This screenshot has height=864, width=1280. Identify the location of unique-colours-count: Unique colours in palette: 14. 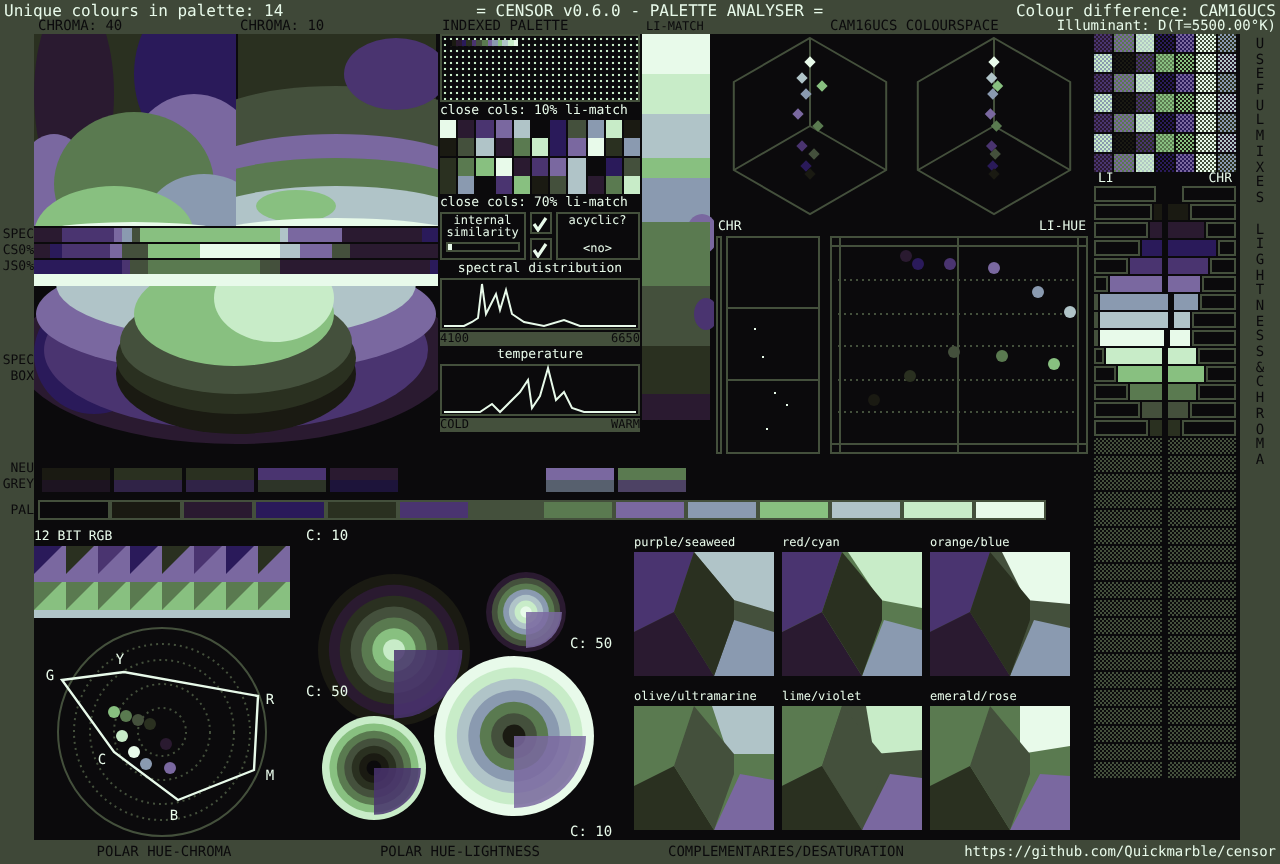
(144, 10).